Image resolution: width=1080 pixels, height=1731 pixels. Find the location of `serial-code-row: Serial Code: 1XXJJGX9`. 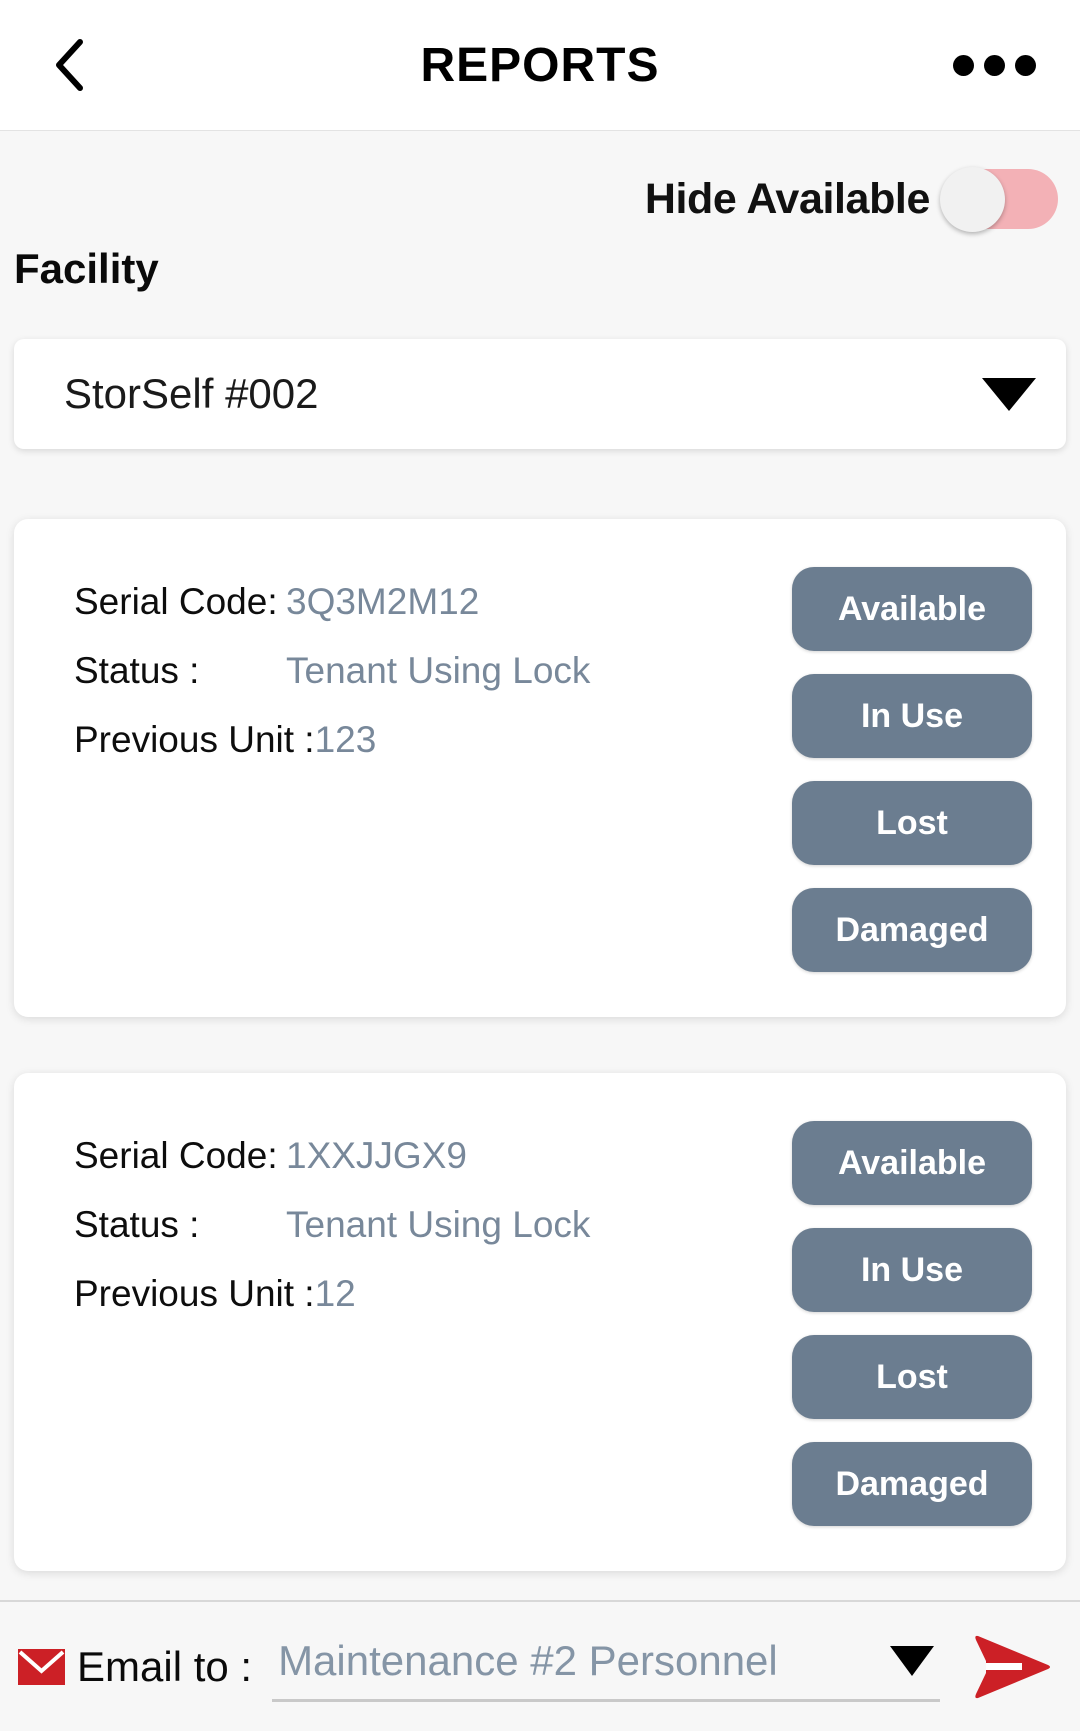

serial-code-row: Serial Code: 1XXJJGX9 is located at coordinates (433, 1156).